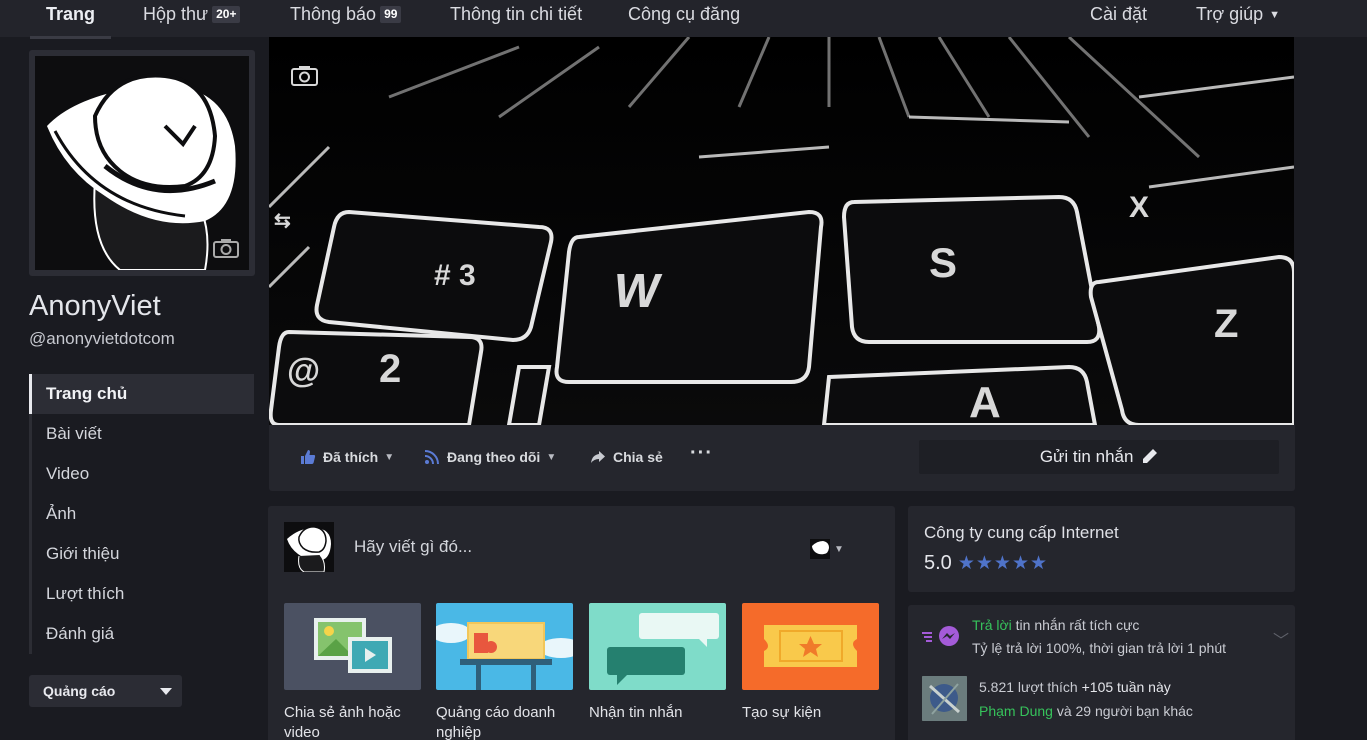  Describe the element at coordinates (351, 457) in the screenshot. I see `liked-label: Đã thích` at that location.